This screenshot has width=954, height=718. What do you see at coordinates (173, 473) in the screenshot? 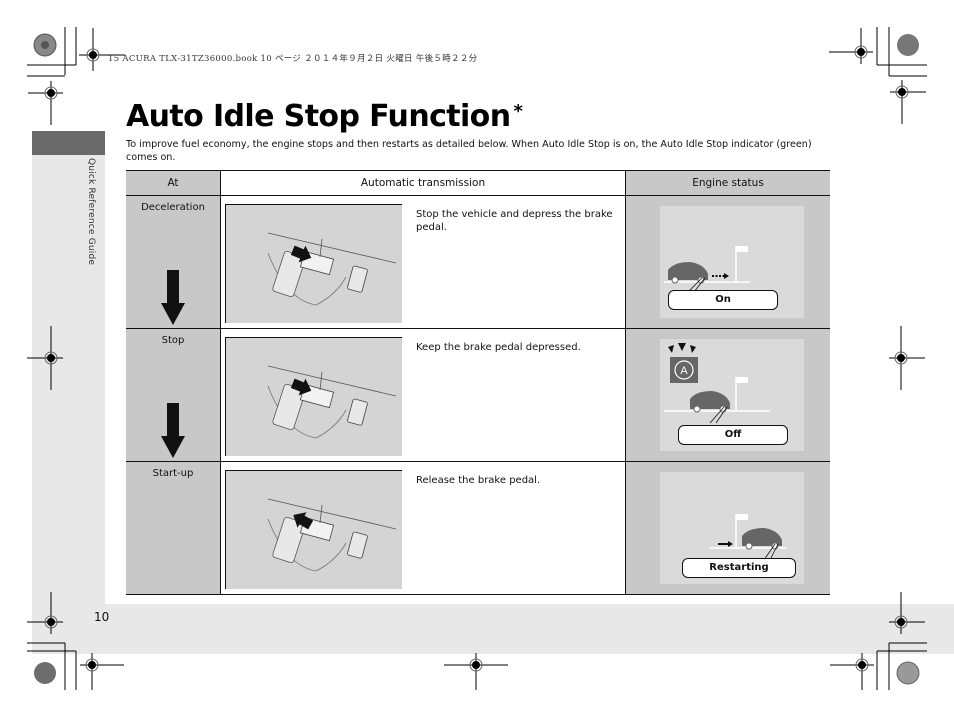
I see `step-label: Start-up` at bounding box center [173, 473].